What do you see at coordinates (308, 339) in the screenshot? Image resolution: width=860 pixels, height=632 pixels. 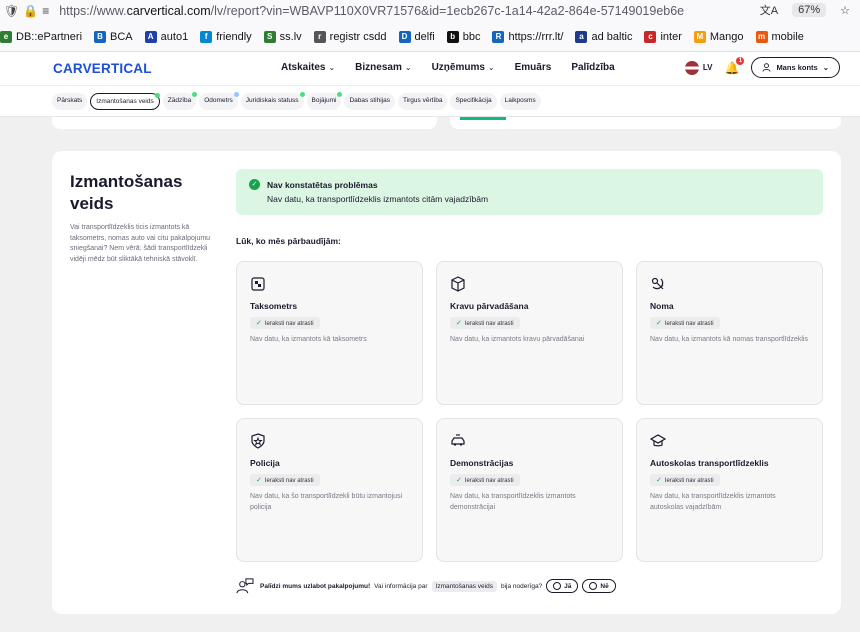 I see `check-card-description: Nav datu, ka izmantots kā taksometrs` at bounding box center [308, 339].